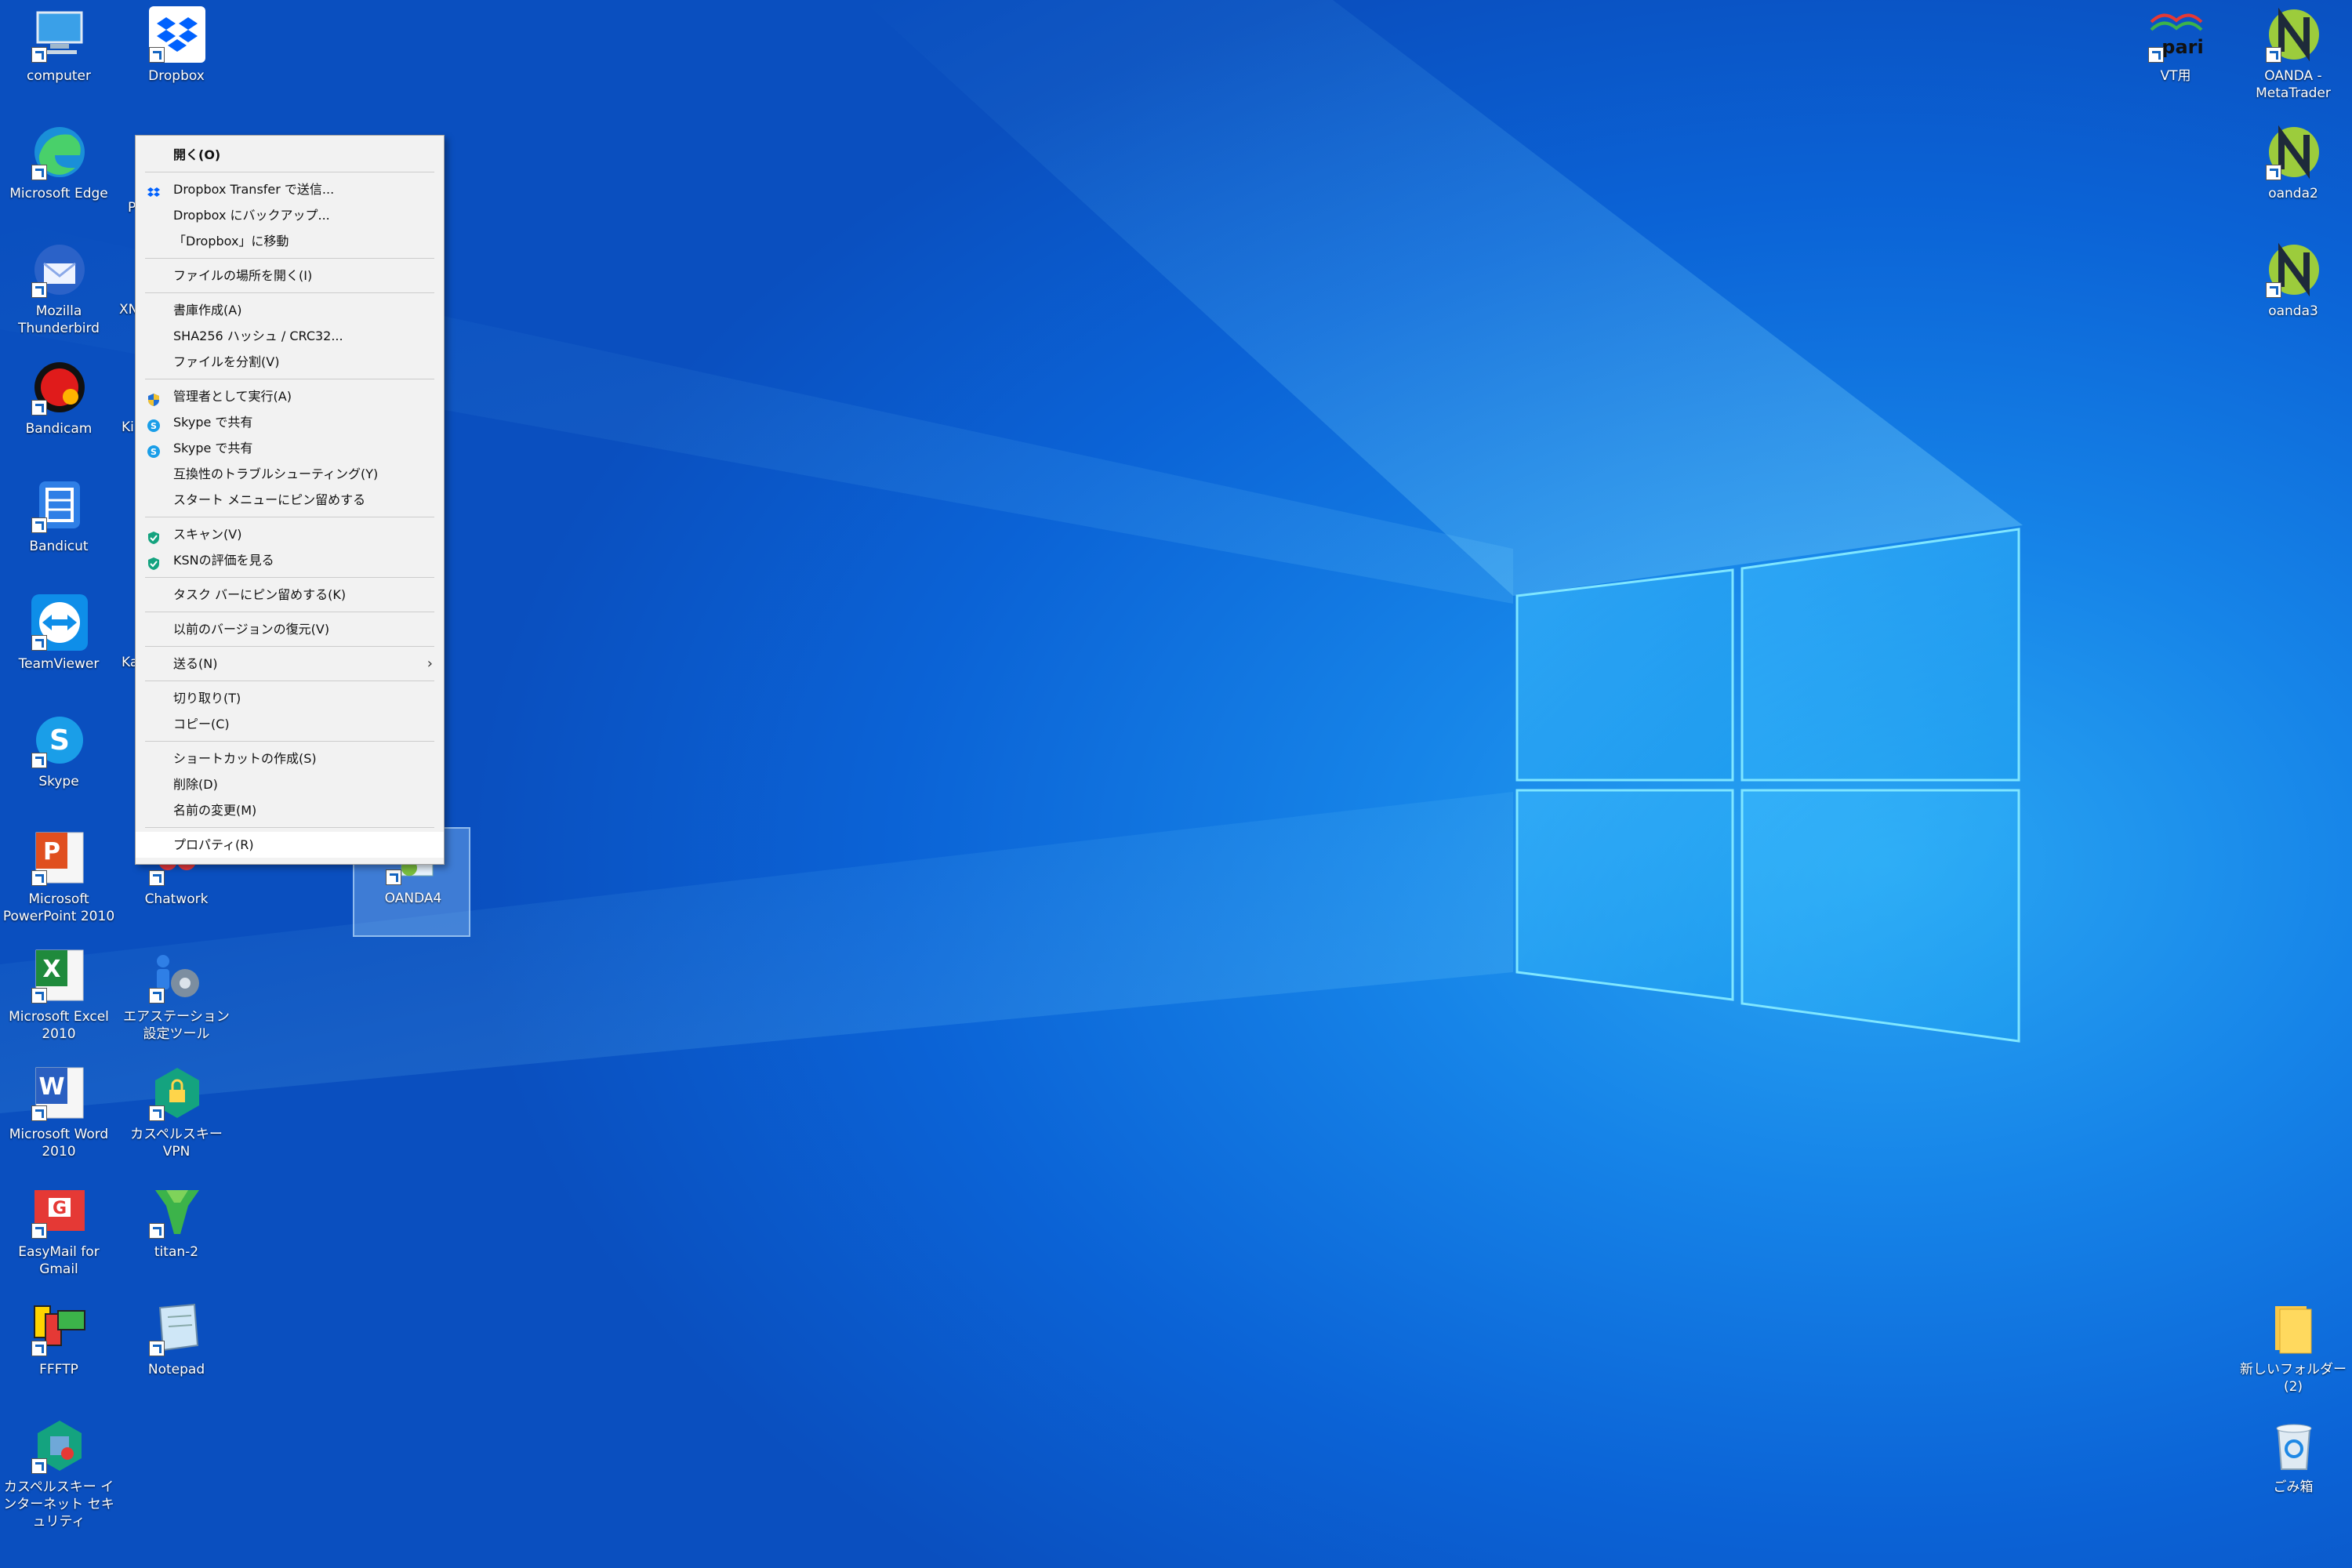  Describe the element at coordinates (59, 767) in the screenshot. I see `desktop-icon-skype: S Skype` at that location.